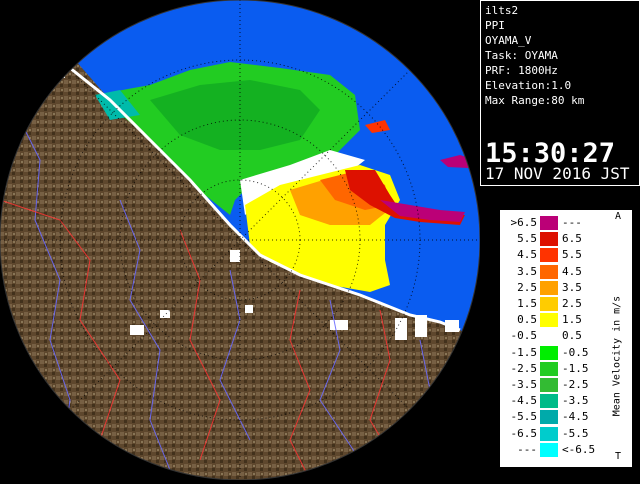 Image resolution: width=640 pixels, height=484 pixels. I want to click on legend-row: -4.5 -3.5, so click(557, 401).